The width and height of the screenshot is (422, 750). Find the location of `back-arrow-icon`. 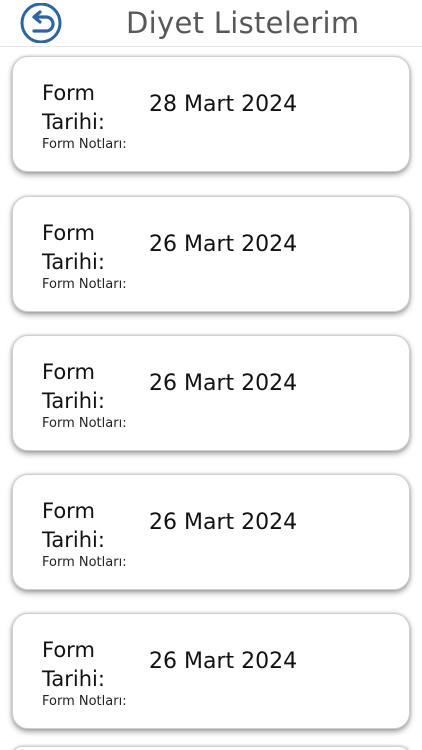

back-arrow-icon is located at coordinates (41, 23).